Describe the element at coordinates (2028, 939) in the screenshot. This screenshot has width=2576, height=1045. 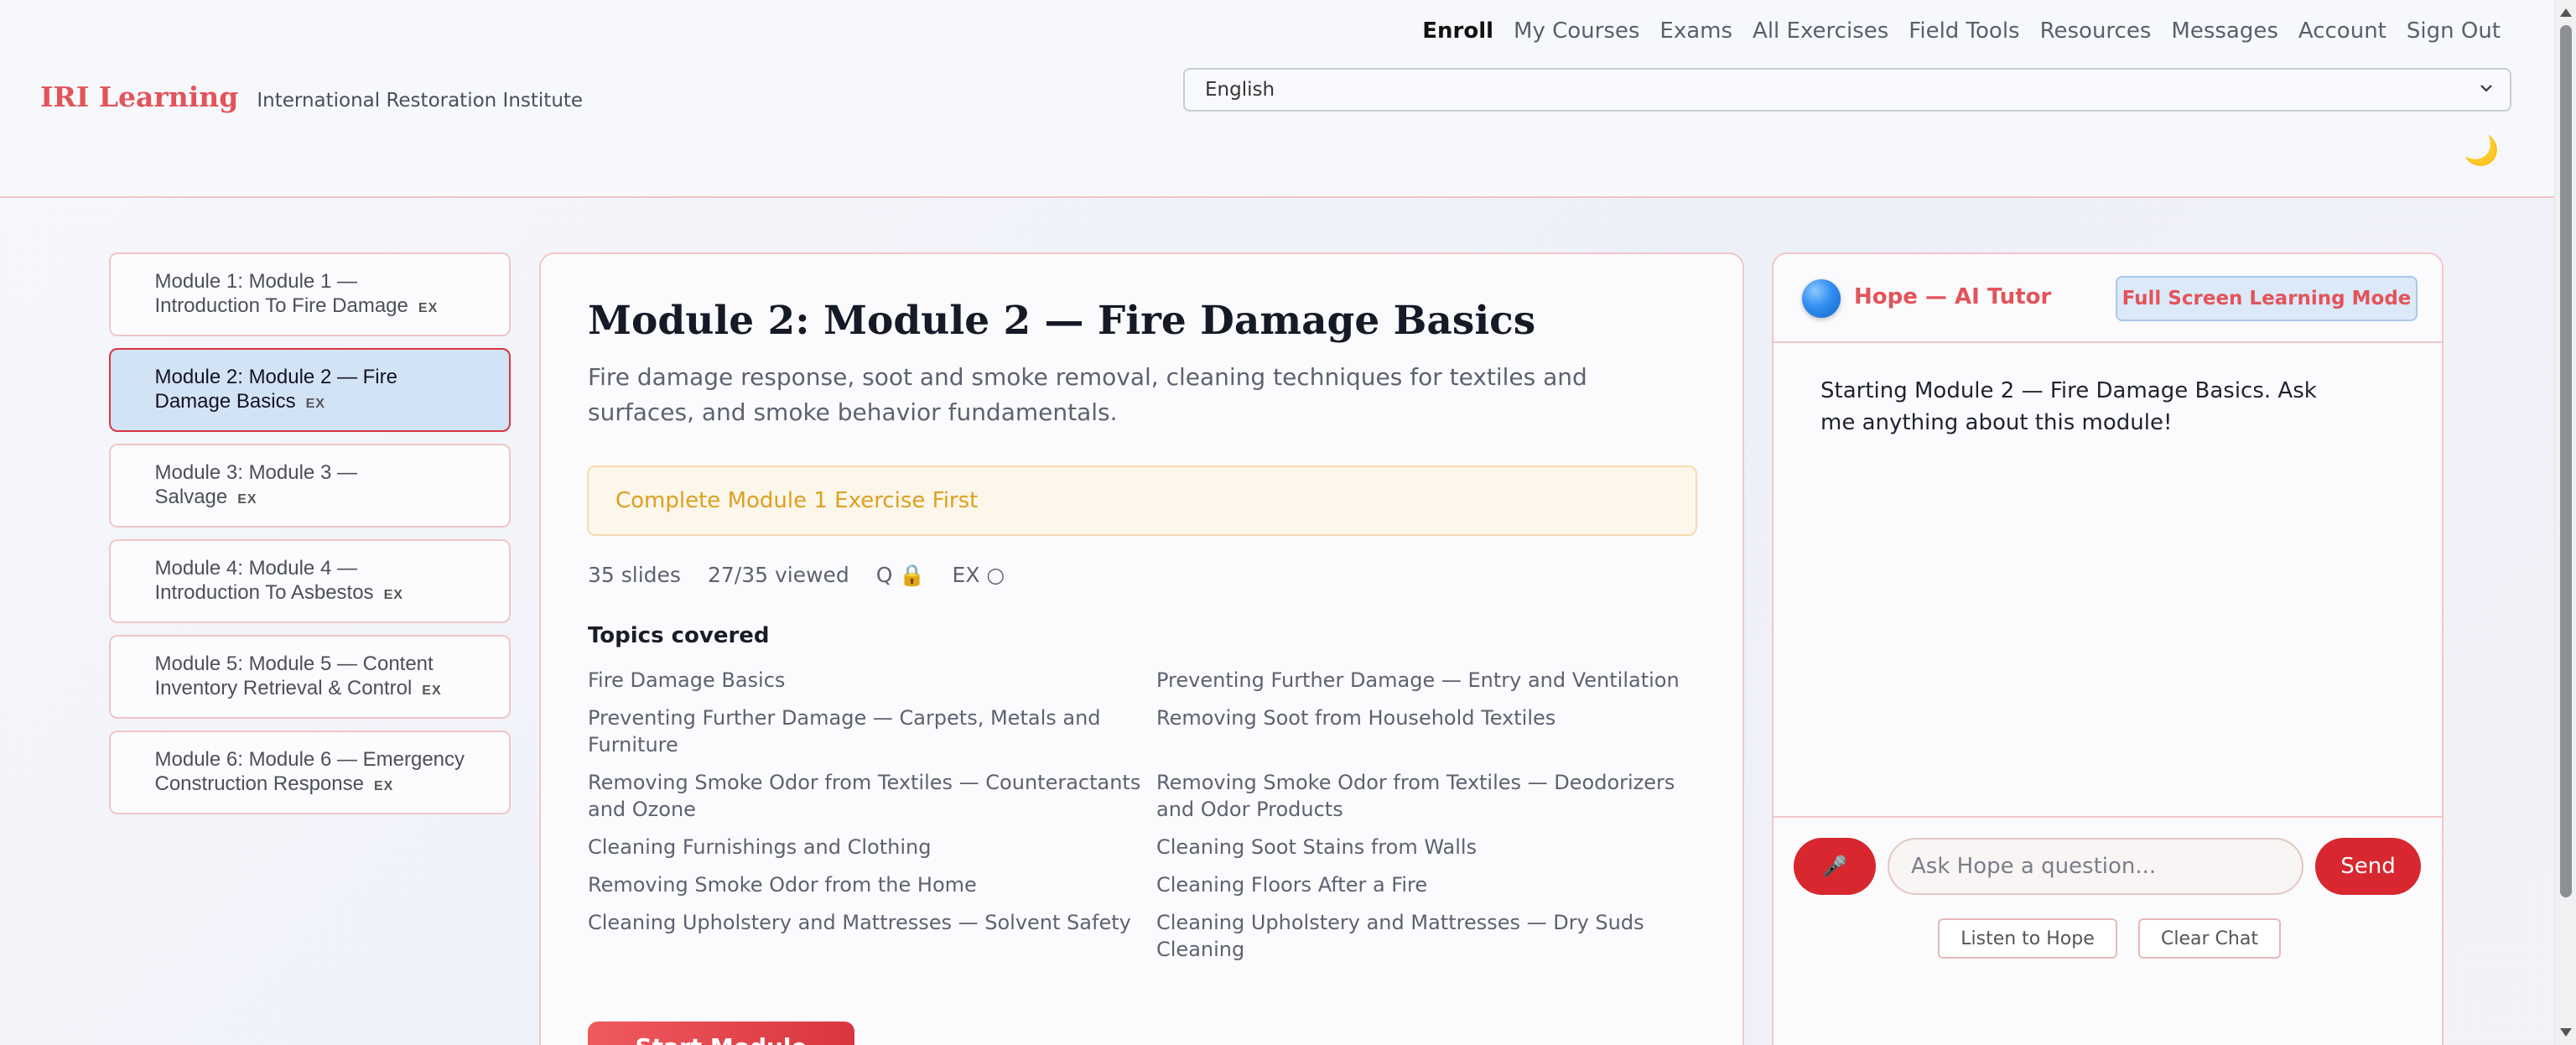
I see `listen-to-hope-button: Listen to Hope` at that location.